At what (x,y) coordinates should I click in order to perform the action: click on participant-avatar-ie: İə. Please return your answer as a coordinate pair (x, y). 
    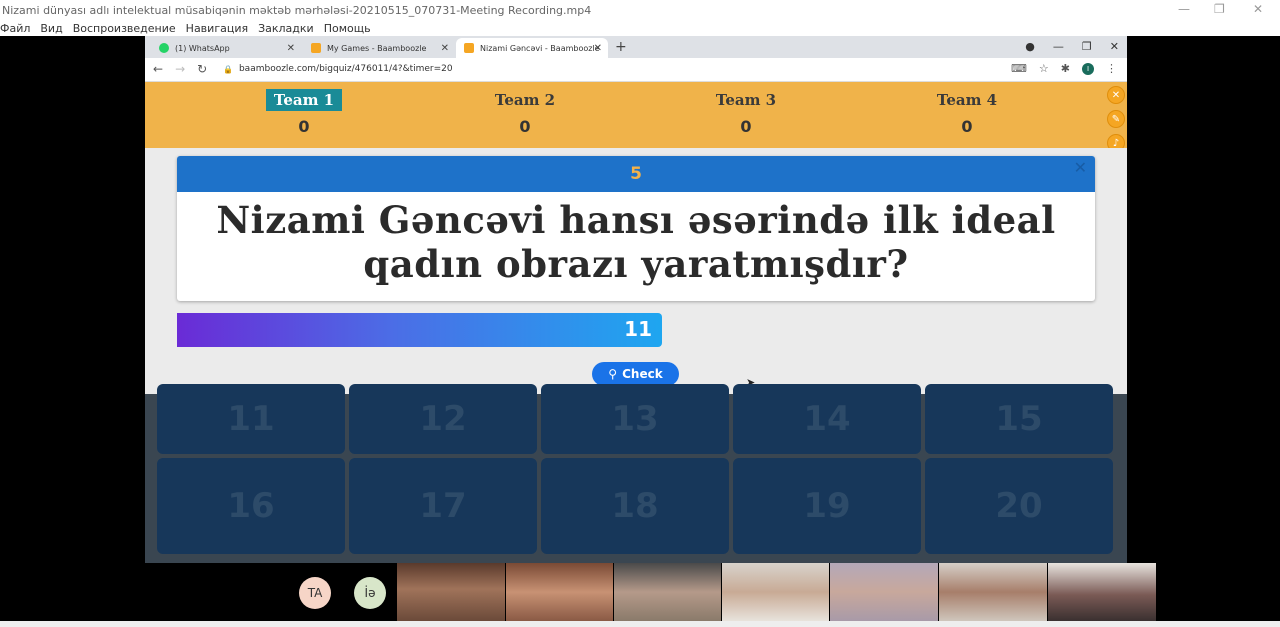
    Looking at the image, I should click on (370, 593).